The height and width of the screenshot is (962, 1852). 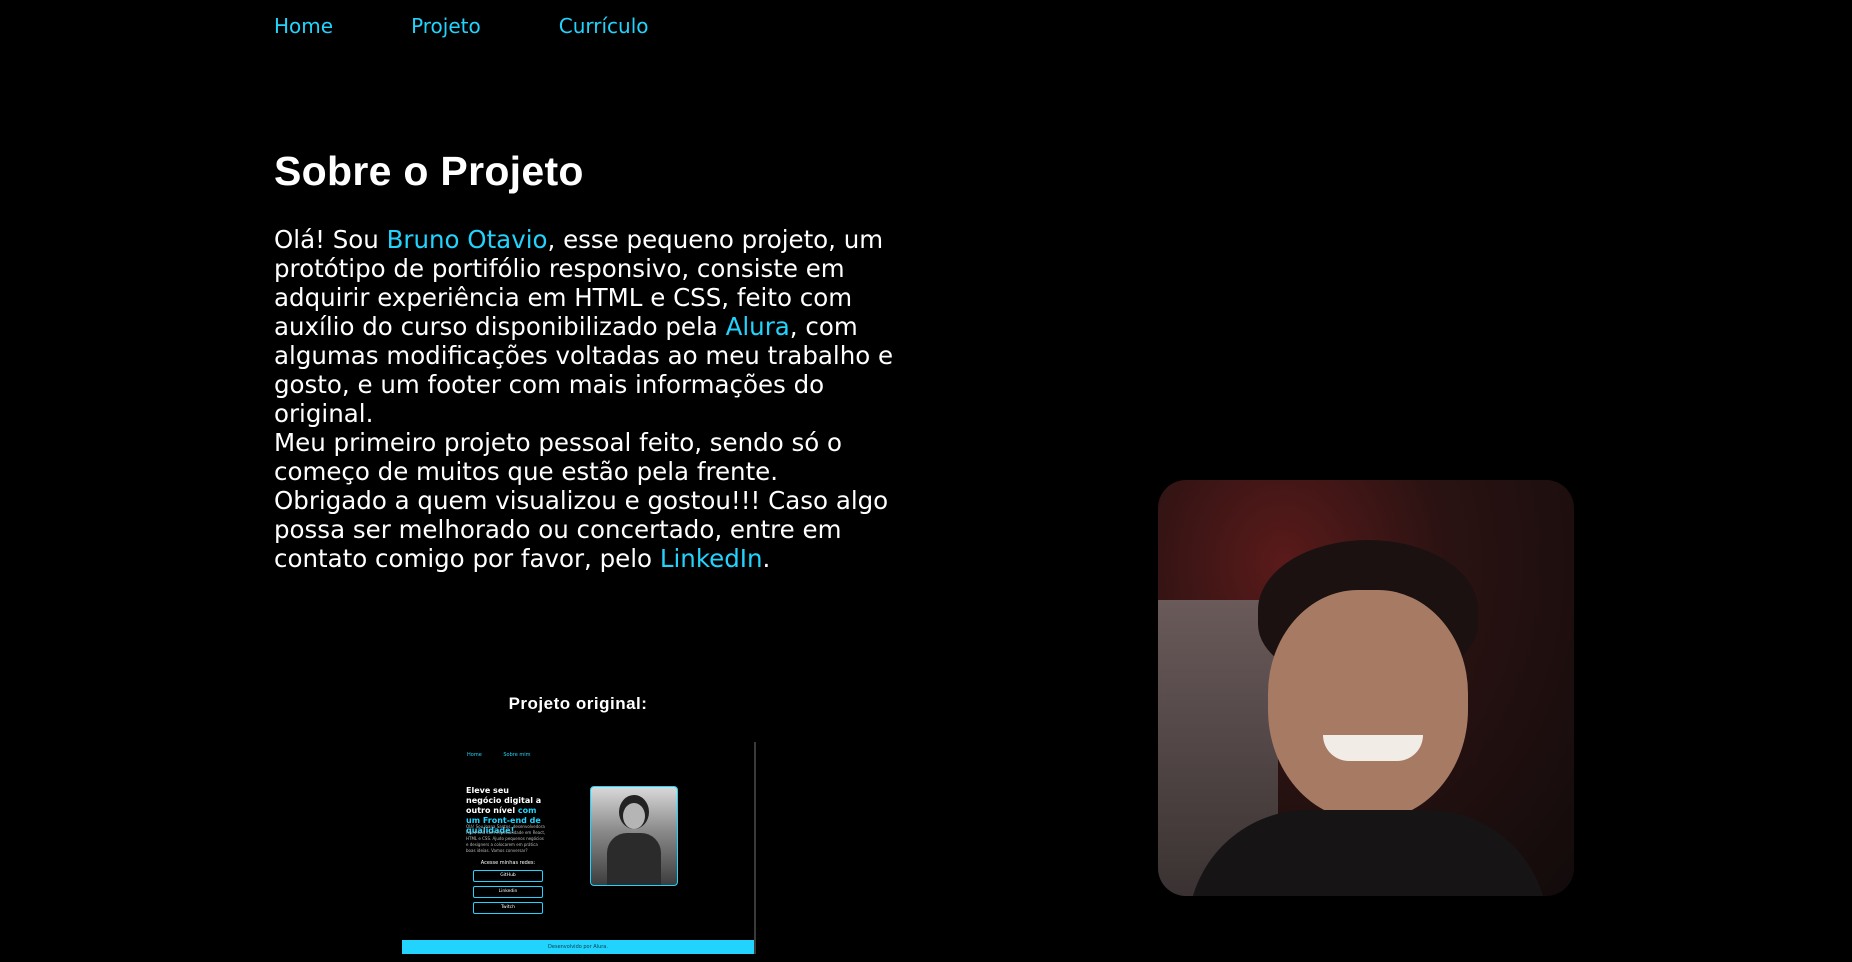 I want to click on profile-photo-face, so click(x=1368, y=705).